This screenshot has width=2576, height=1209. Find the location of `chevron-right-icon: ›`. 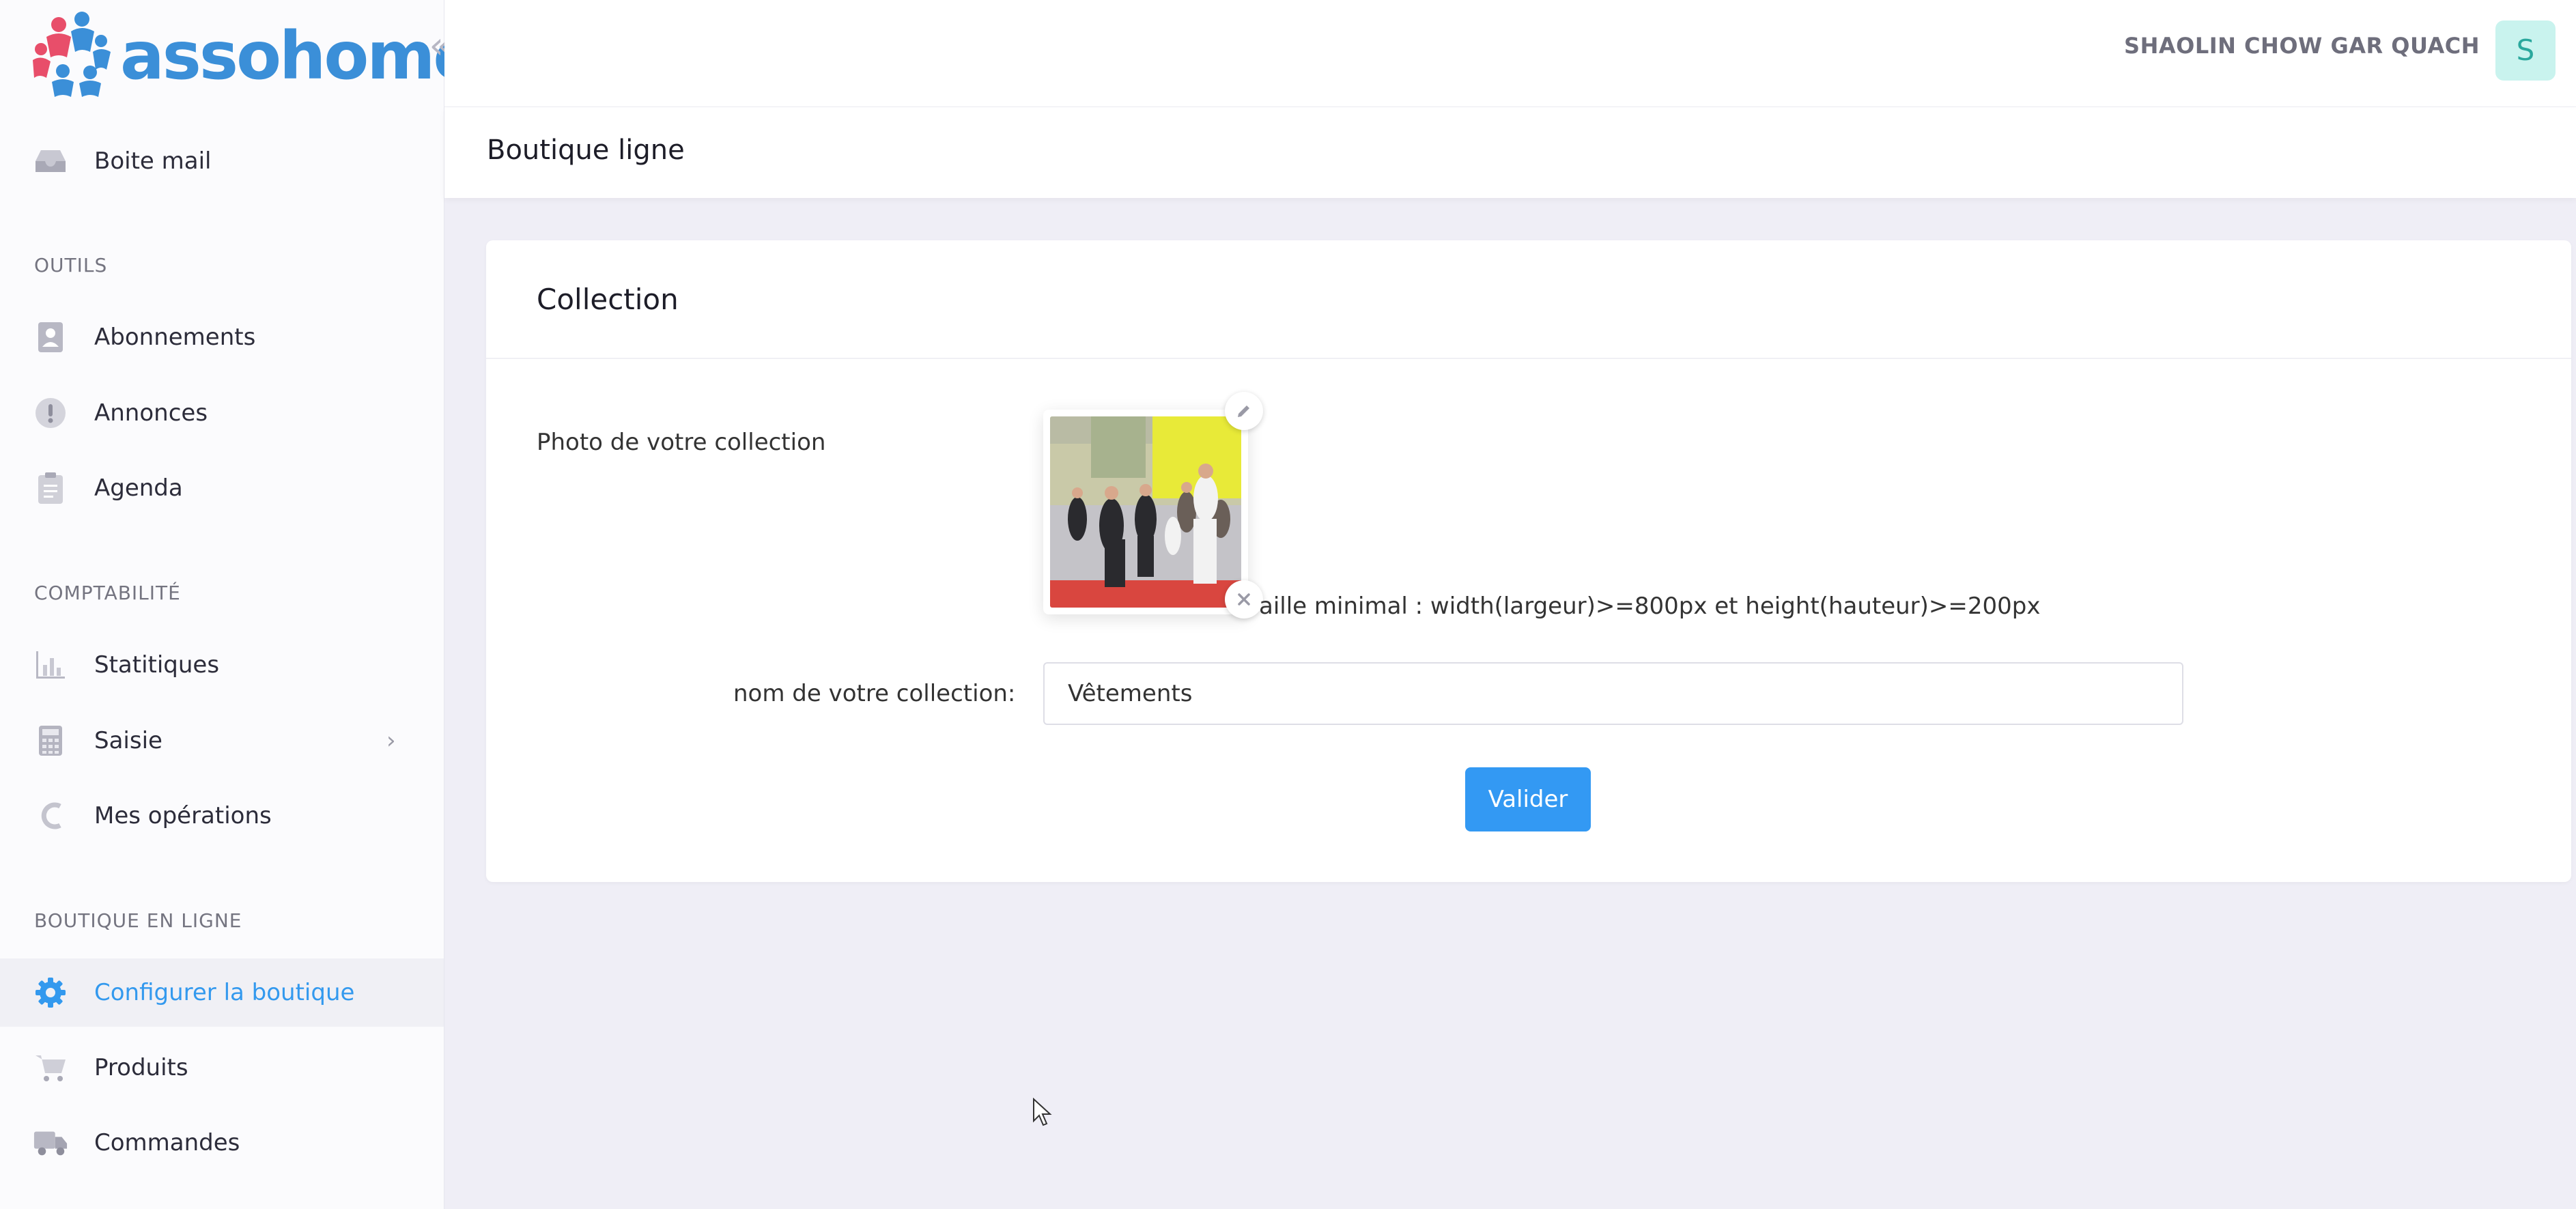

chevron-right-icon: › is located at coordinates (391, 740).